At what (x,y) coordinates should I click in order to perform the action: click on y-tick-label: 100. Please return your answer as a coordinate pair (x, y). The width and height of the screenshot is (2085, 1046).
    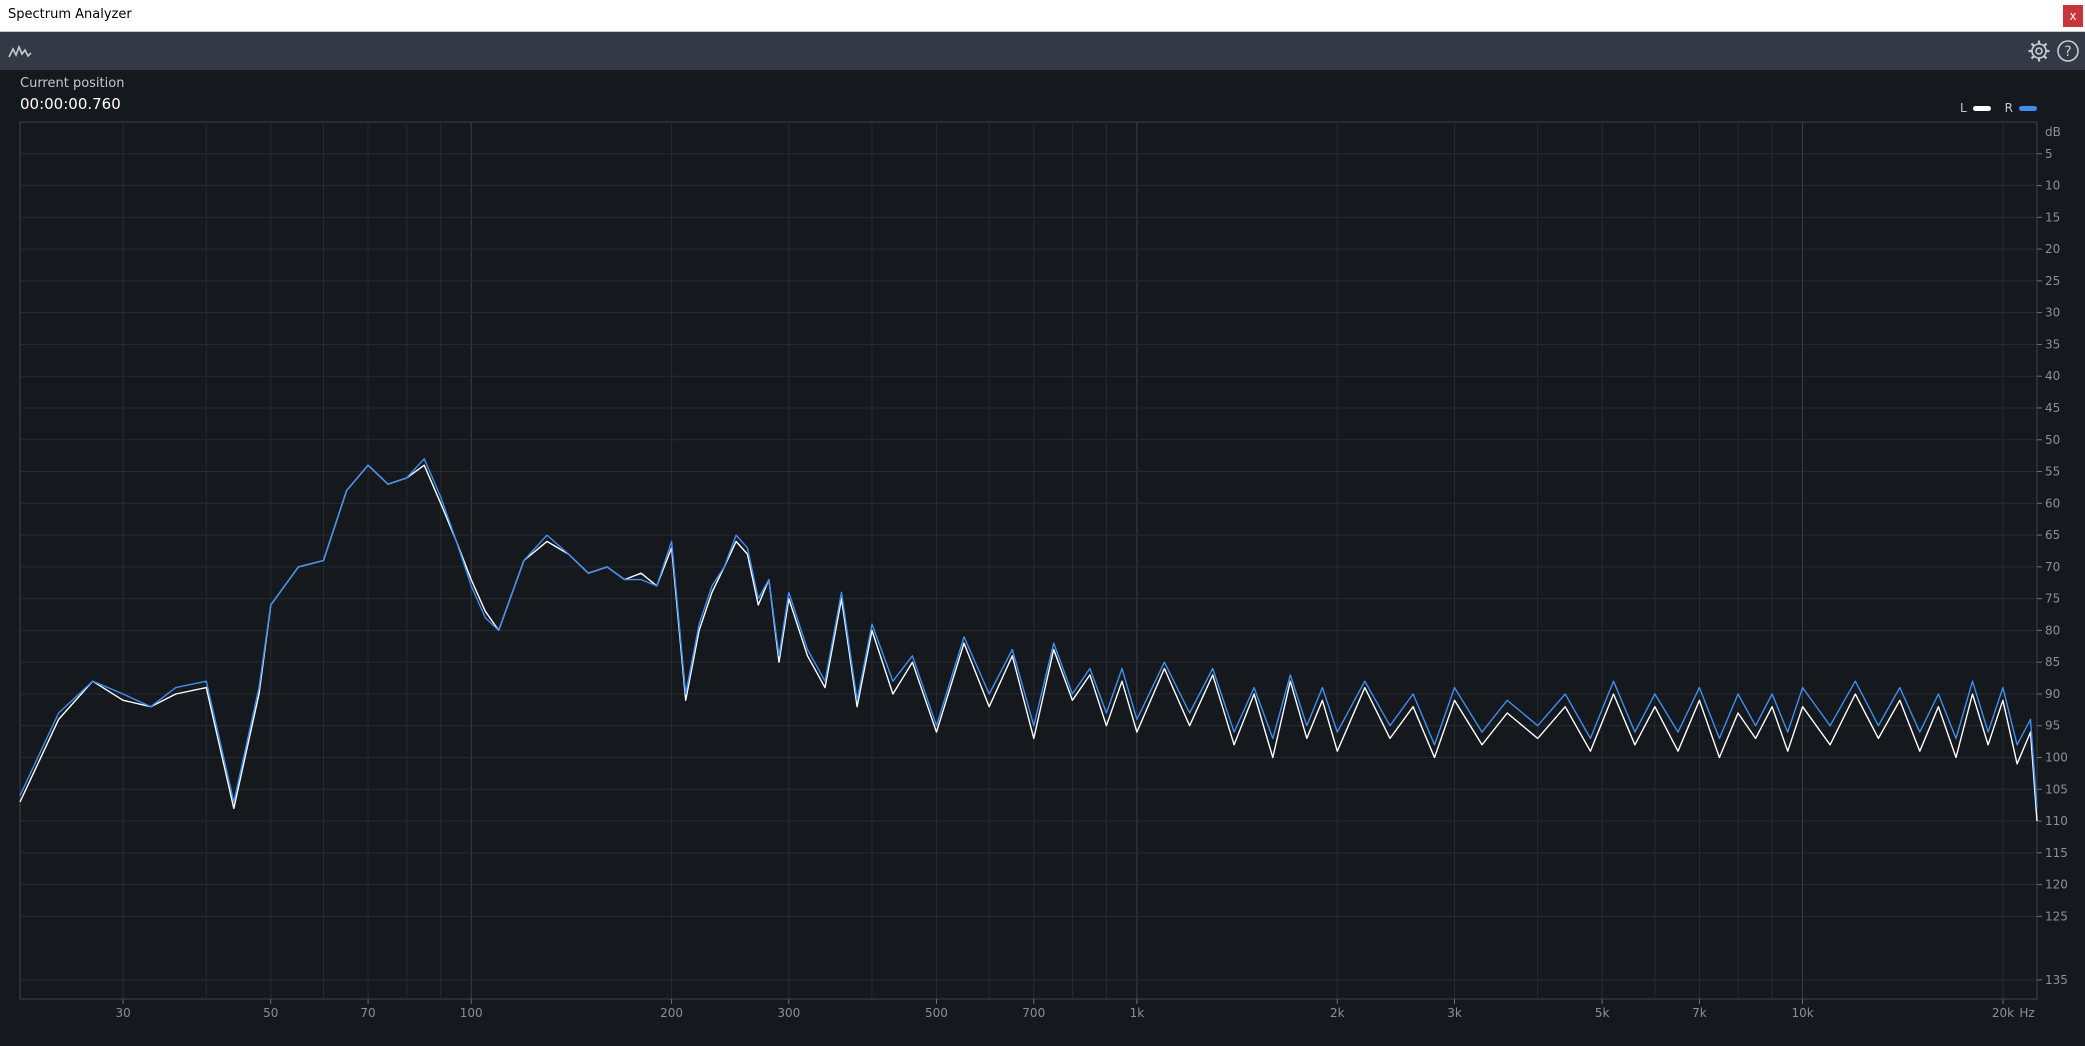
    Looking at the image, I should click on (2056, 758).